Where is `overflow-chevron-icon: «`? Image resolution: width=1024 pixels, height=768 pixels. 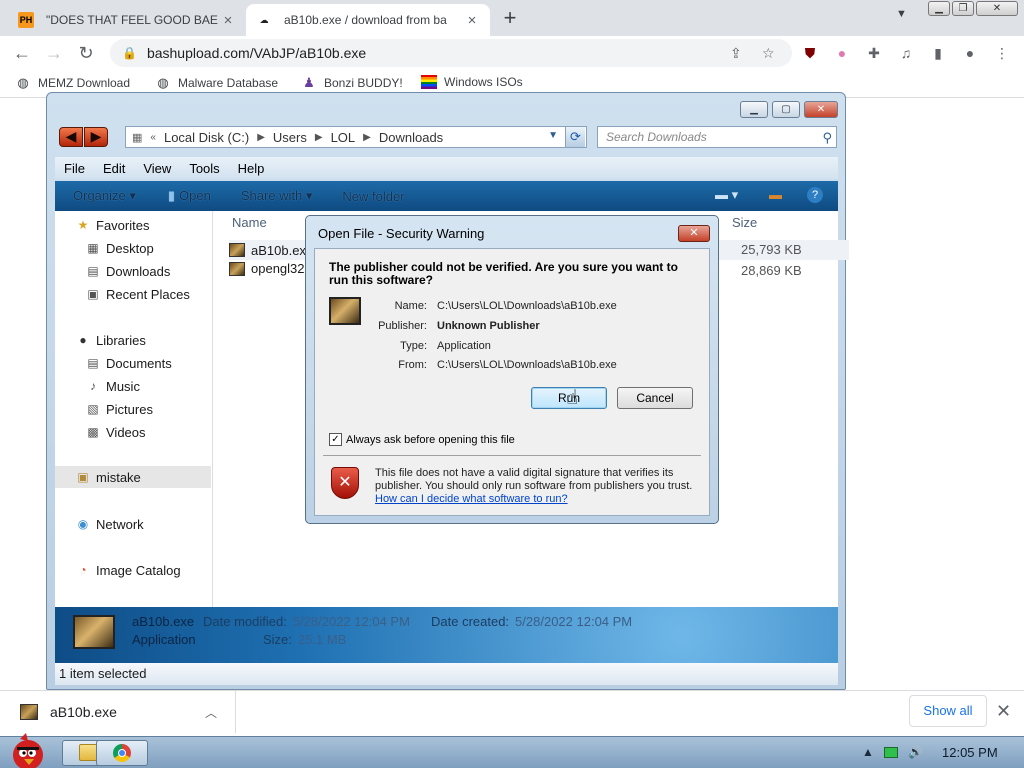
overflow-chevron-icon: « is located at coordinates (153, 137).